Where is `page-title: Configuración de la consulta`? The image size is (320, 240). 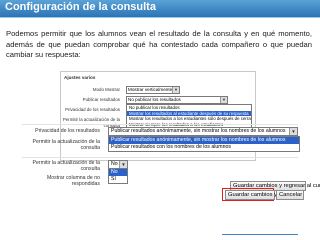 page-title: Configuración de la consulta is located at coordinates (80, 7).